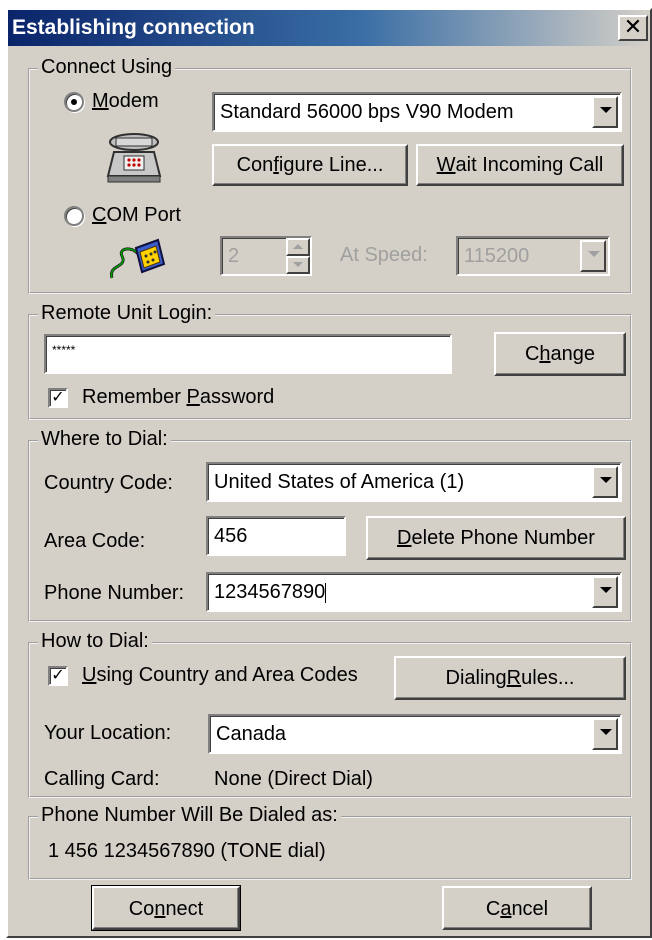  I want to click on calling-card-value: None (Direct Dial), so click(293, 779).